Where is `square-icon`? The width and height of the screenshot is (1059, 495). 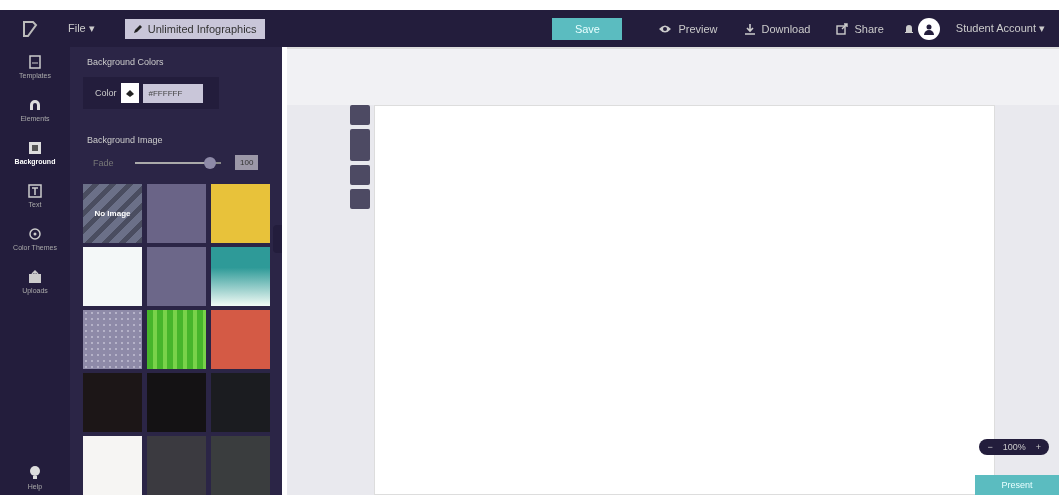
square-icon is located at coordinates (35, 148).